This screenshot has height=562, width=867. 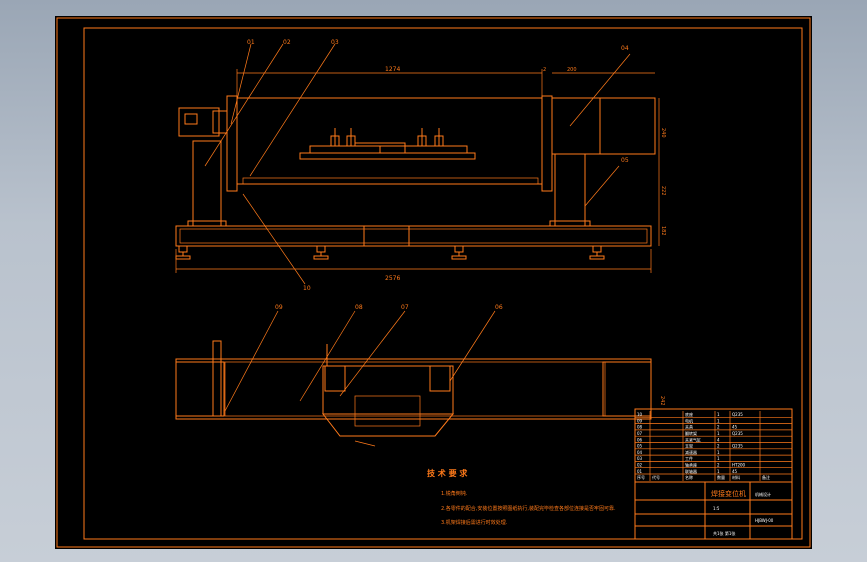 I want to click on dim-right-h3: 182, so click(x=663, y=231).